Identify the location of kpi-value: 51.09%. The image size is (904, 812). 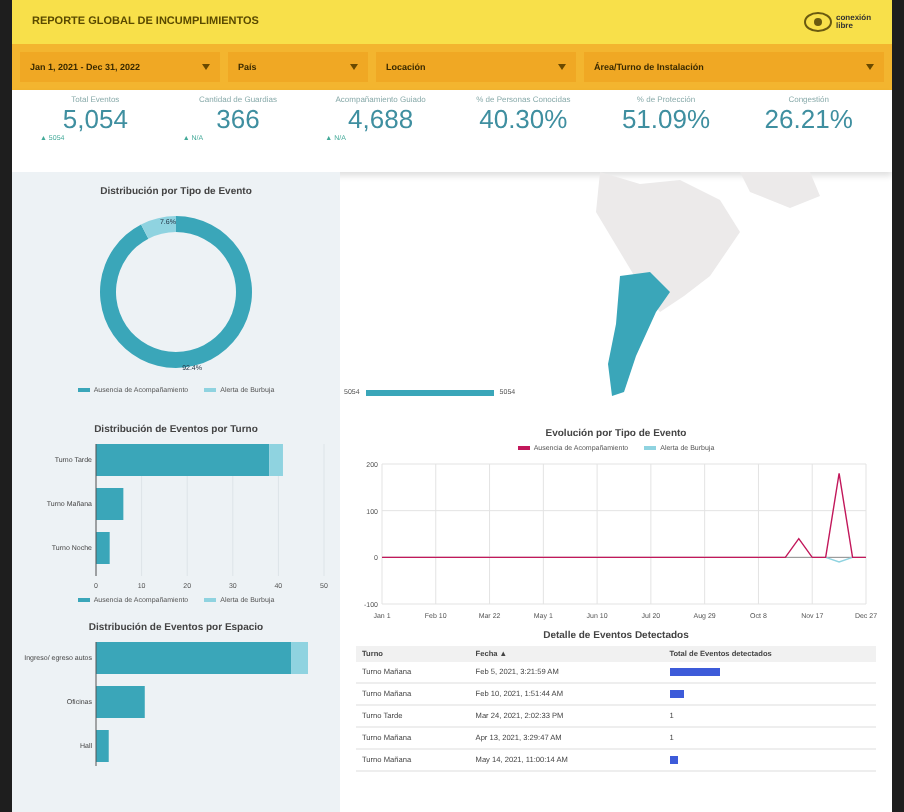
(666, 119).